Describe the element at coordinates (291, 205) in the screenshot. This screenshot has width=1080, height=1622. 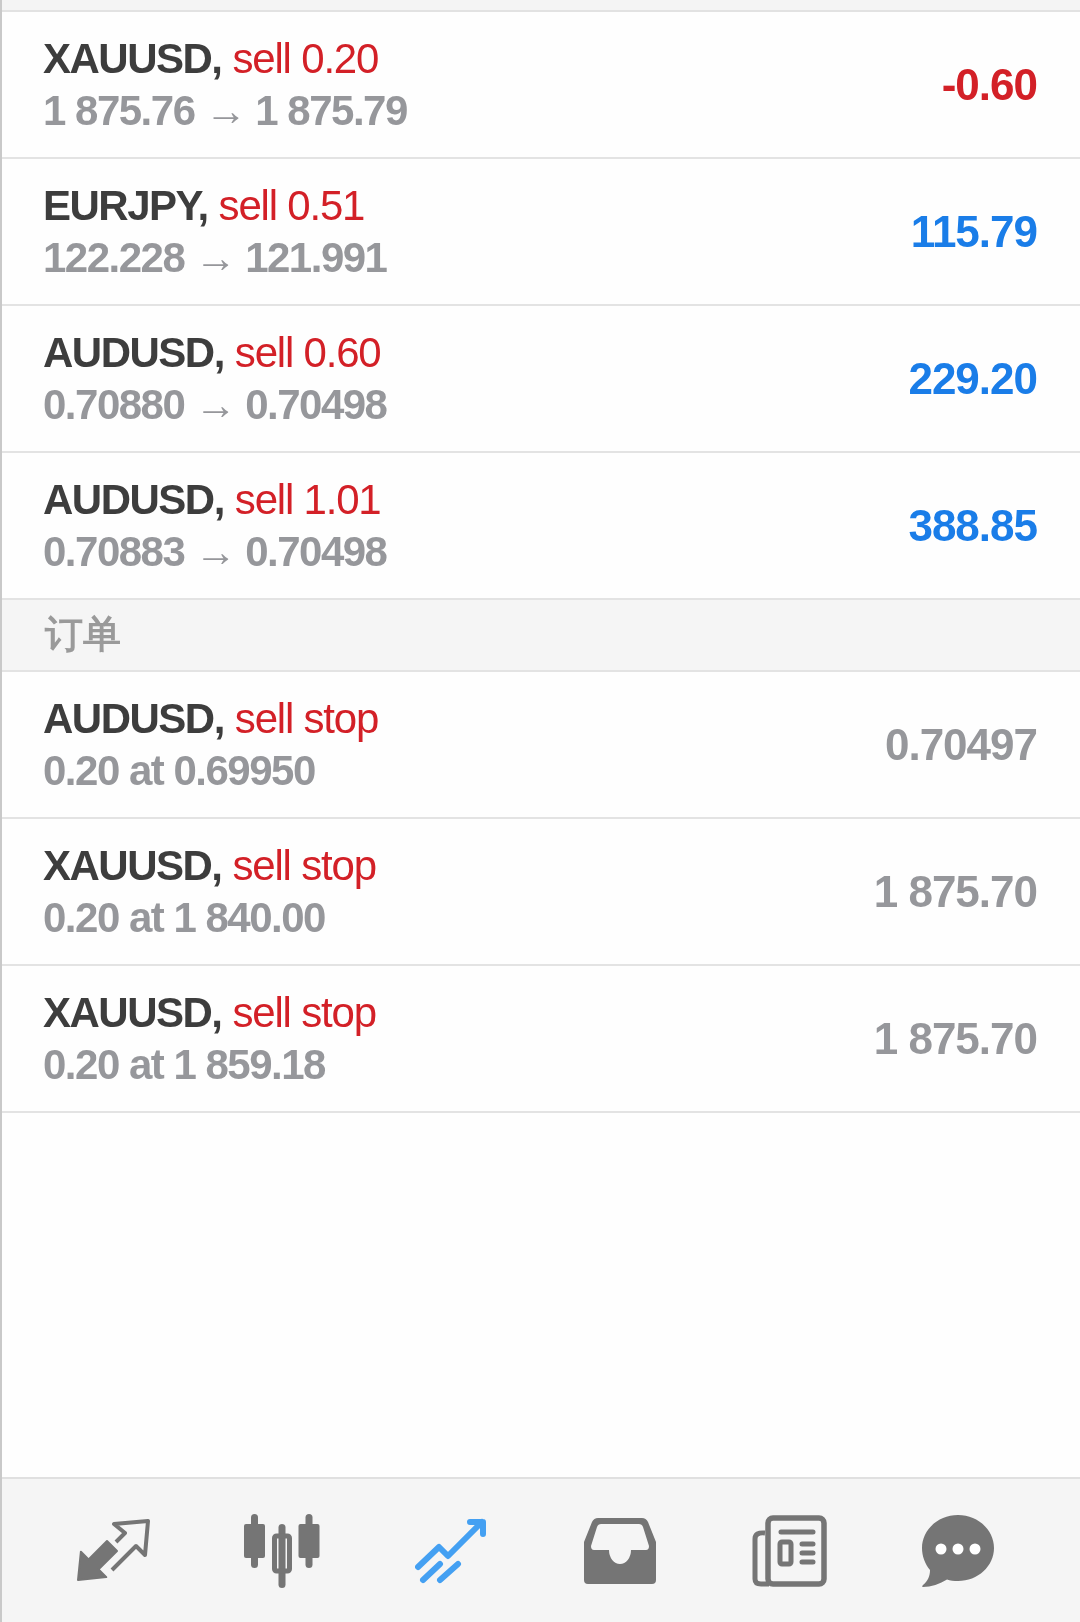
I see `order-type-label: sell 0.51` at that location.